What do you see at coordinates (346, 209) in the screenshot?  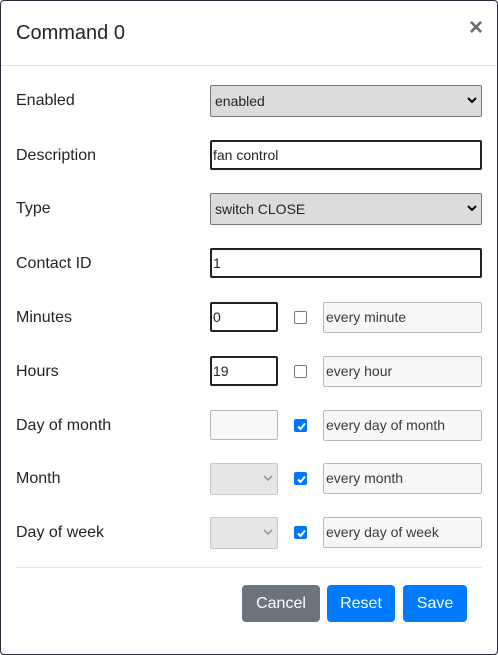 I see `type-select: switch CLOSE` at bounding box center [346, 209].